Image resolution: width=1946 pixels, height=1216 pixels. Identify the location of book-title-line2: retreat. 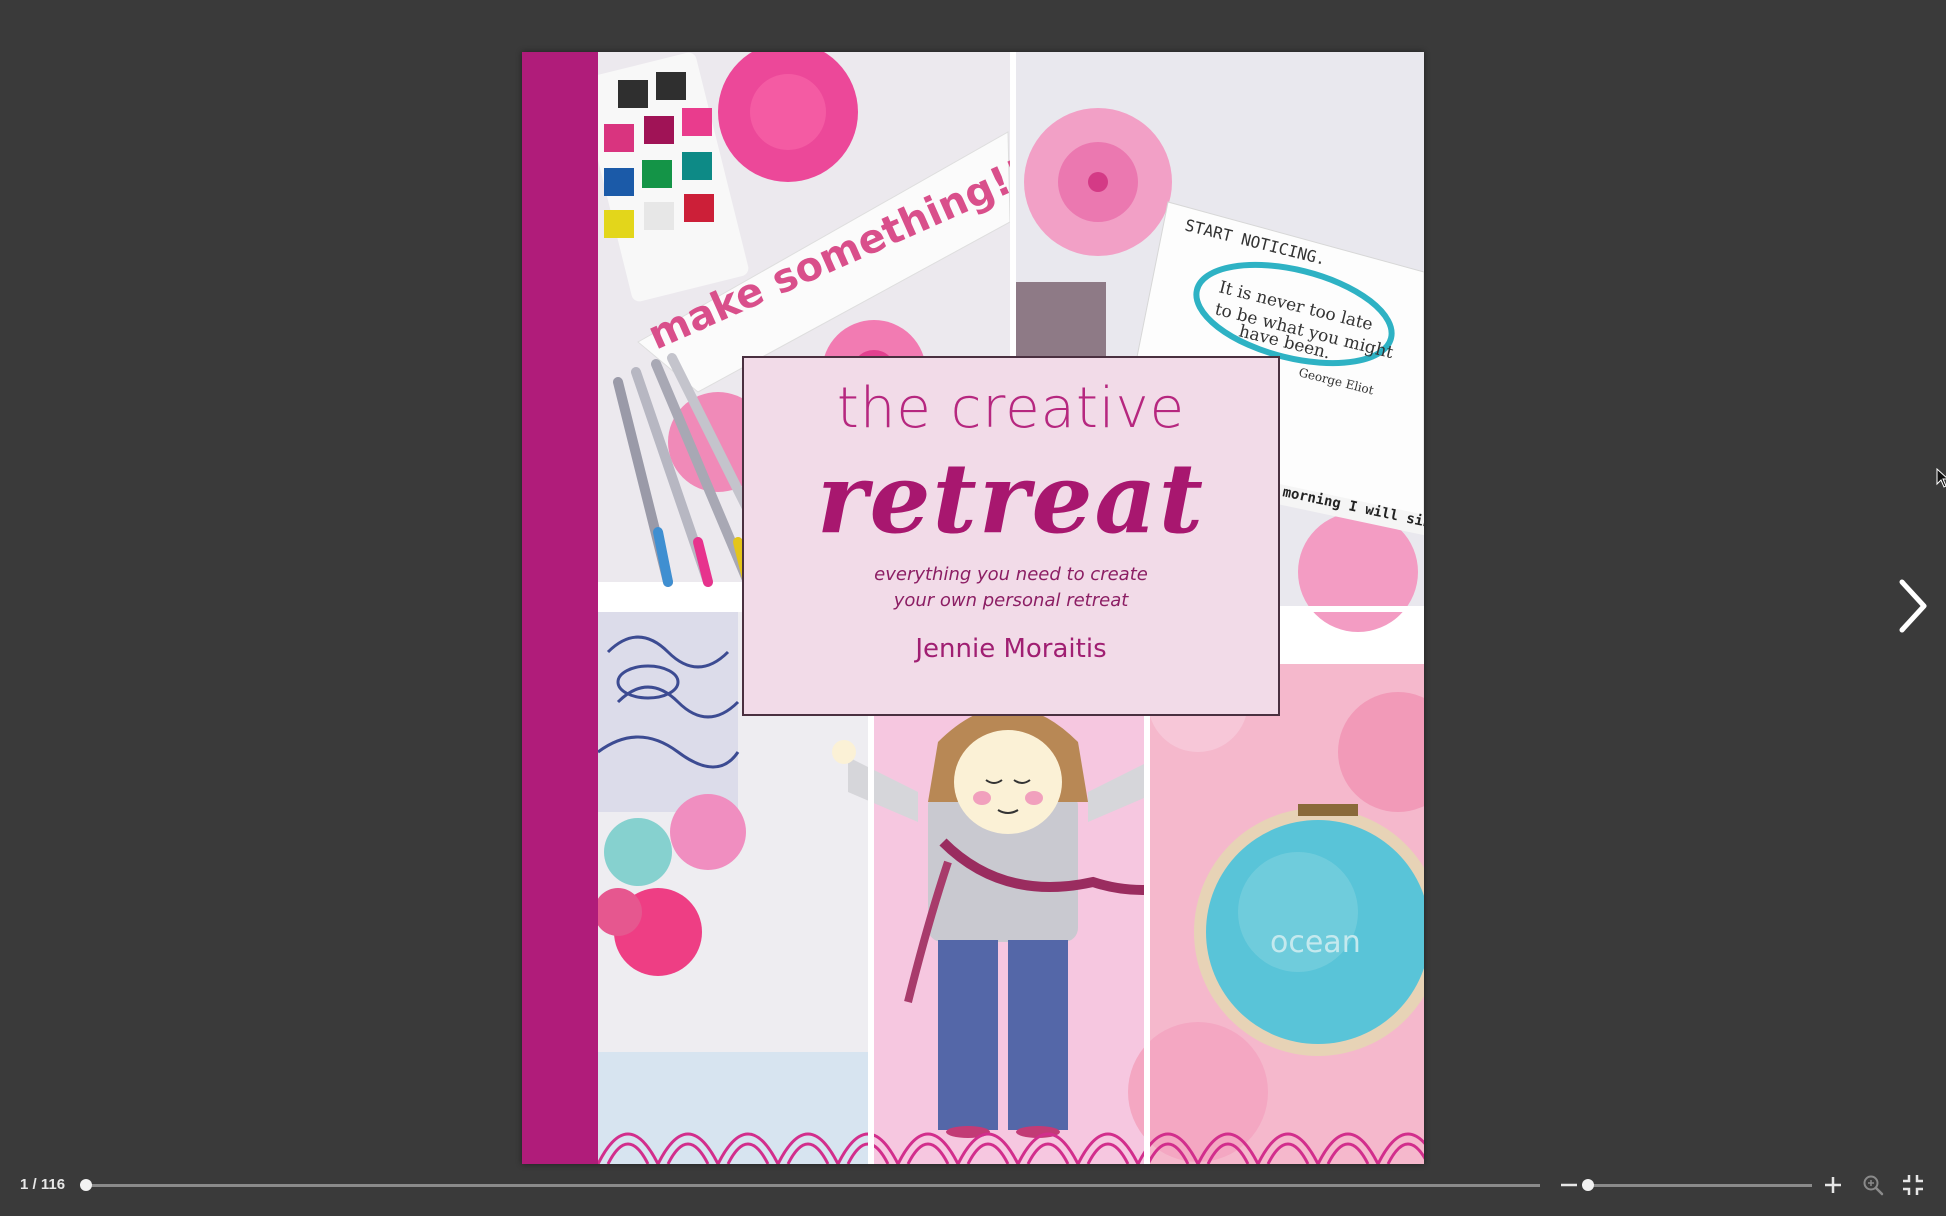
(1011, 498).